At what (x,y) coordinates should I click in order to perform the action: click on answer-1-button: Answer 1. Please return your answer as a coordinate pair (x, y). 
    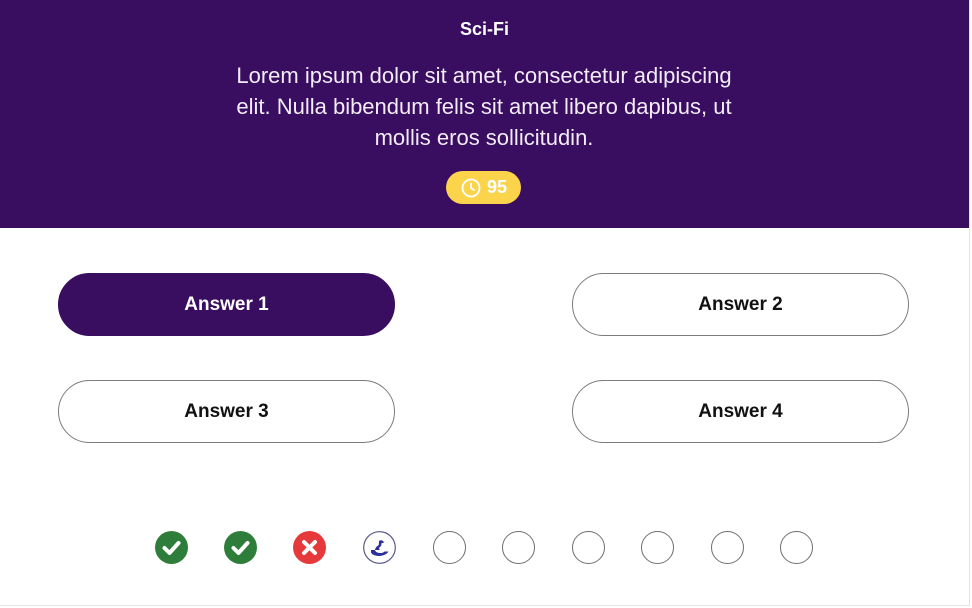
    Looking at the image, I should click on (226, 304).